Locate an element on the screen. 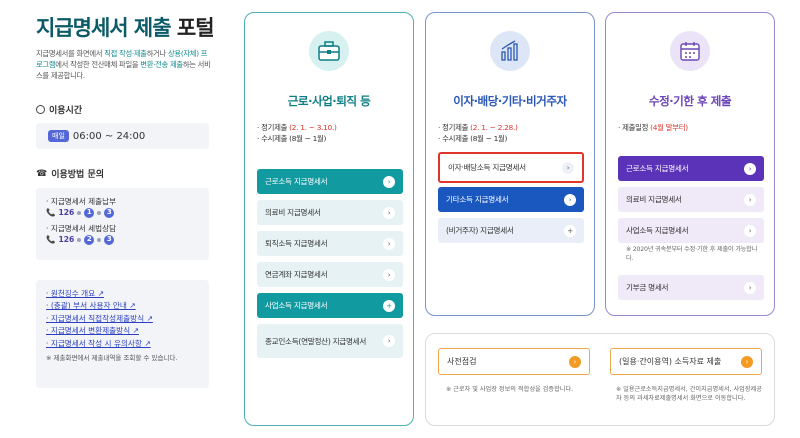 This screenshot has height=438, width=800. card3-note: ※ 2020년 귀속분부터 수정·기한 후 제출이 가능합니다. is located at coordinates (692, 254).